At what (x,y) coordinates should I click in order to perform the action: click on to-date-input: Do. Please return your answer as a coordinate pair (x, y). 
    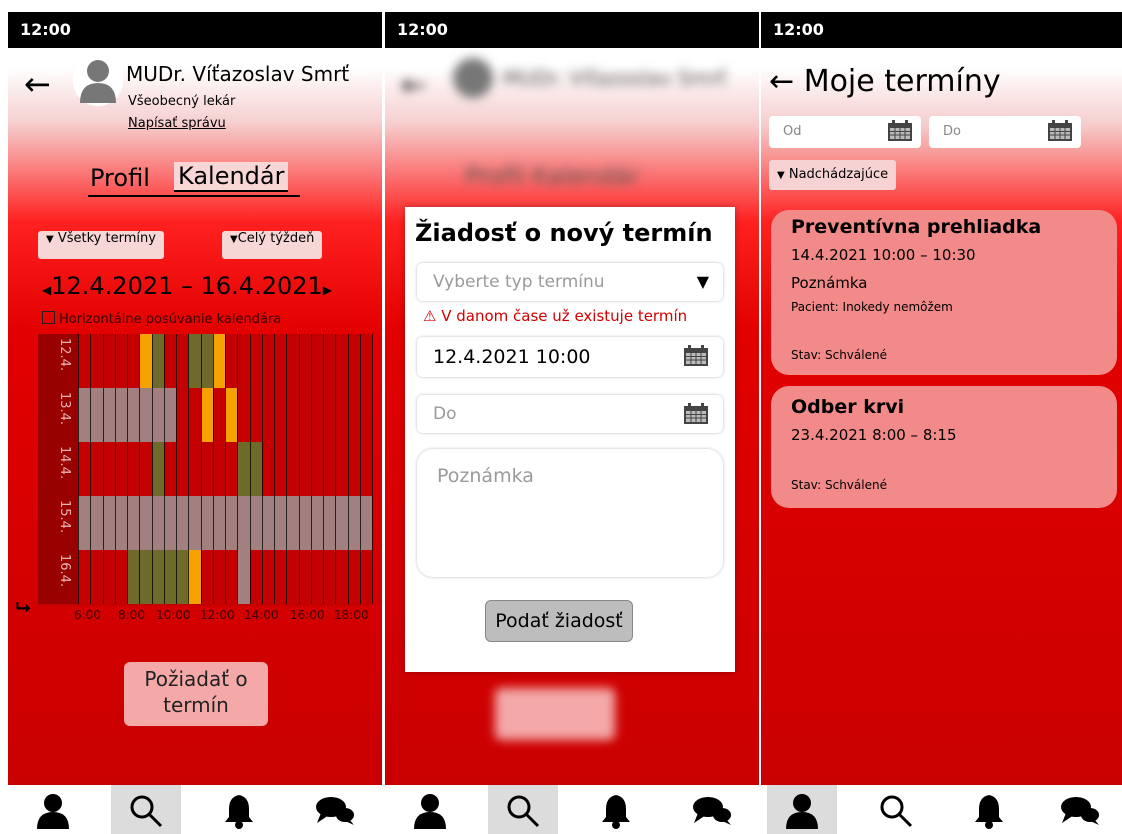
    Looking at the image, I should click on (1005, 132).